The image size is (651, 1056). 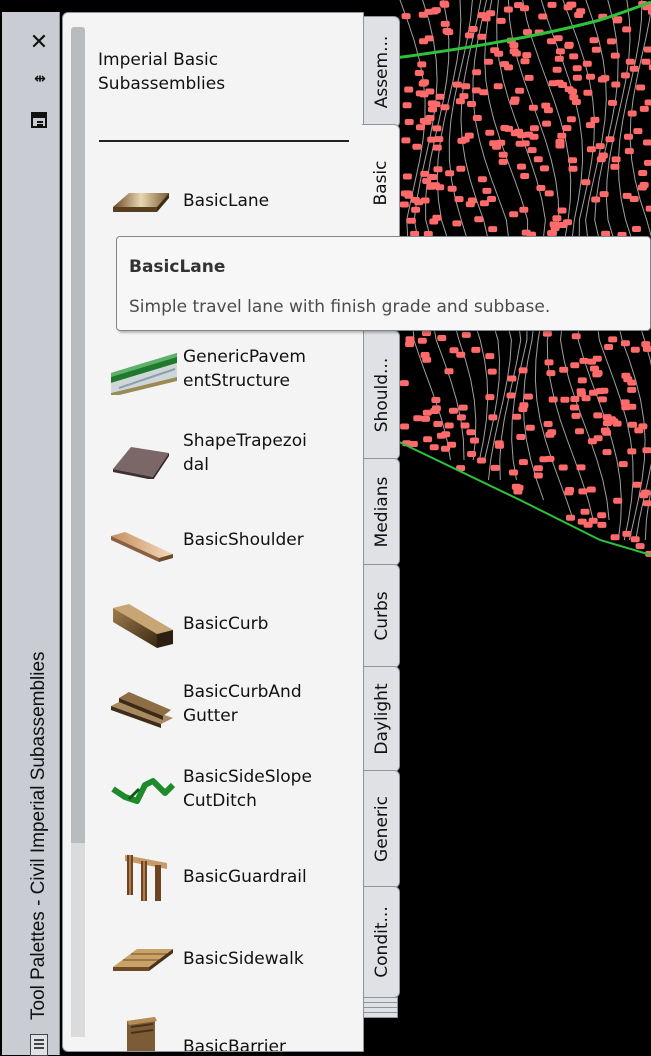 I want to click on palette-heading: Imperial Basic Subassemblies, so click(x=162, y=72).